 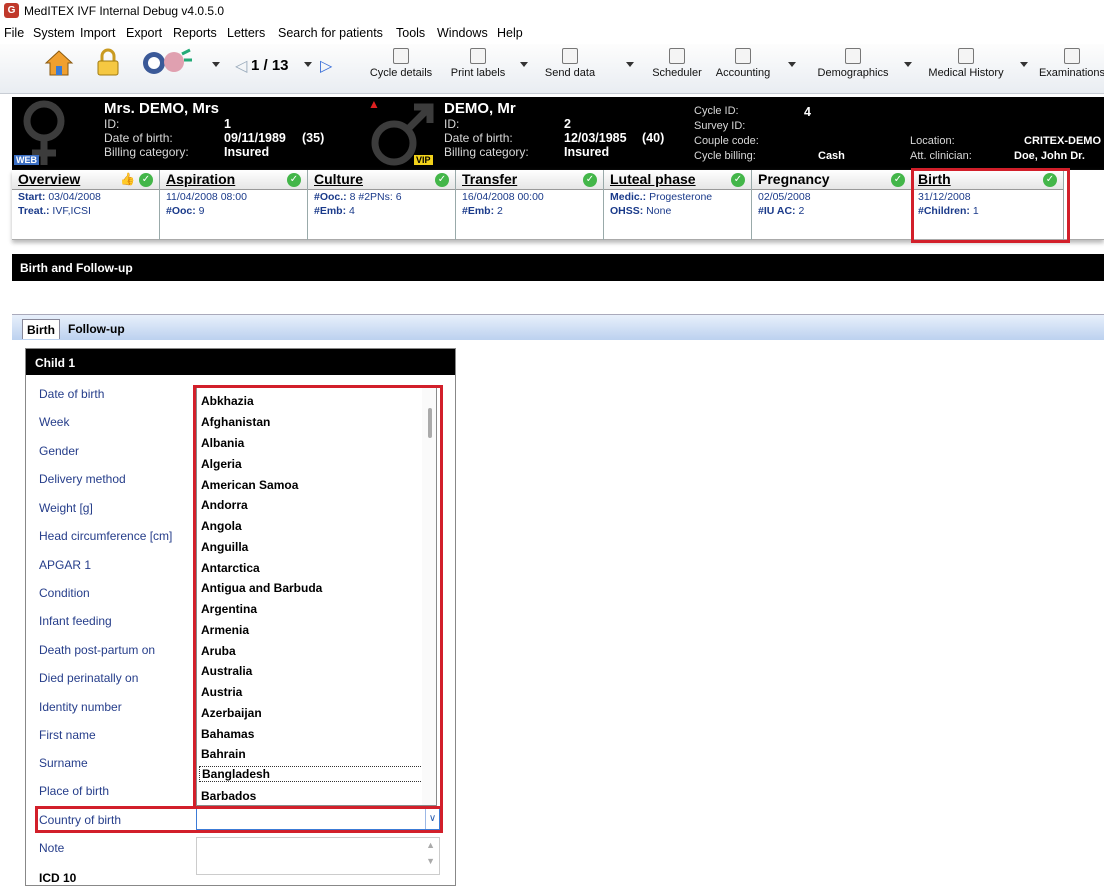 I want to click on phase-title: Pregnancy, so click(x=794, y=179).